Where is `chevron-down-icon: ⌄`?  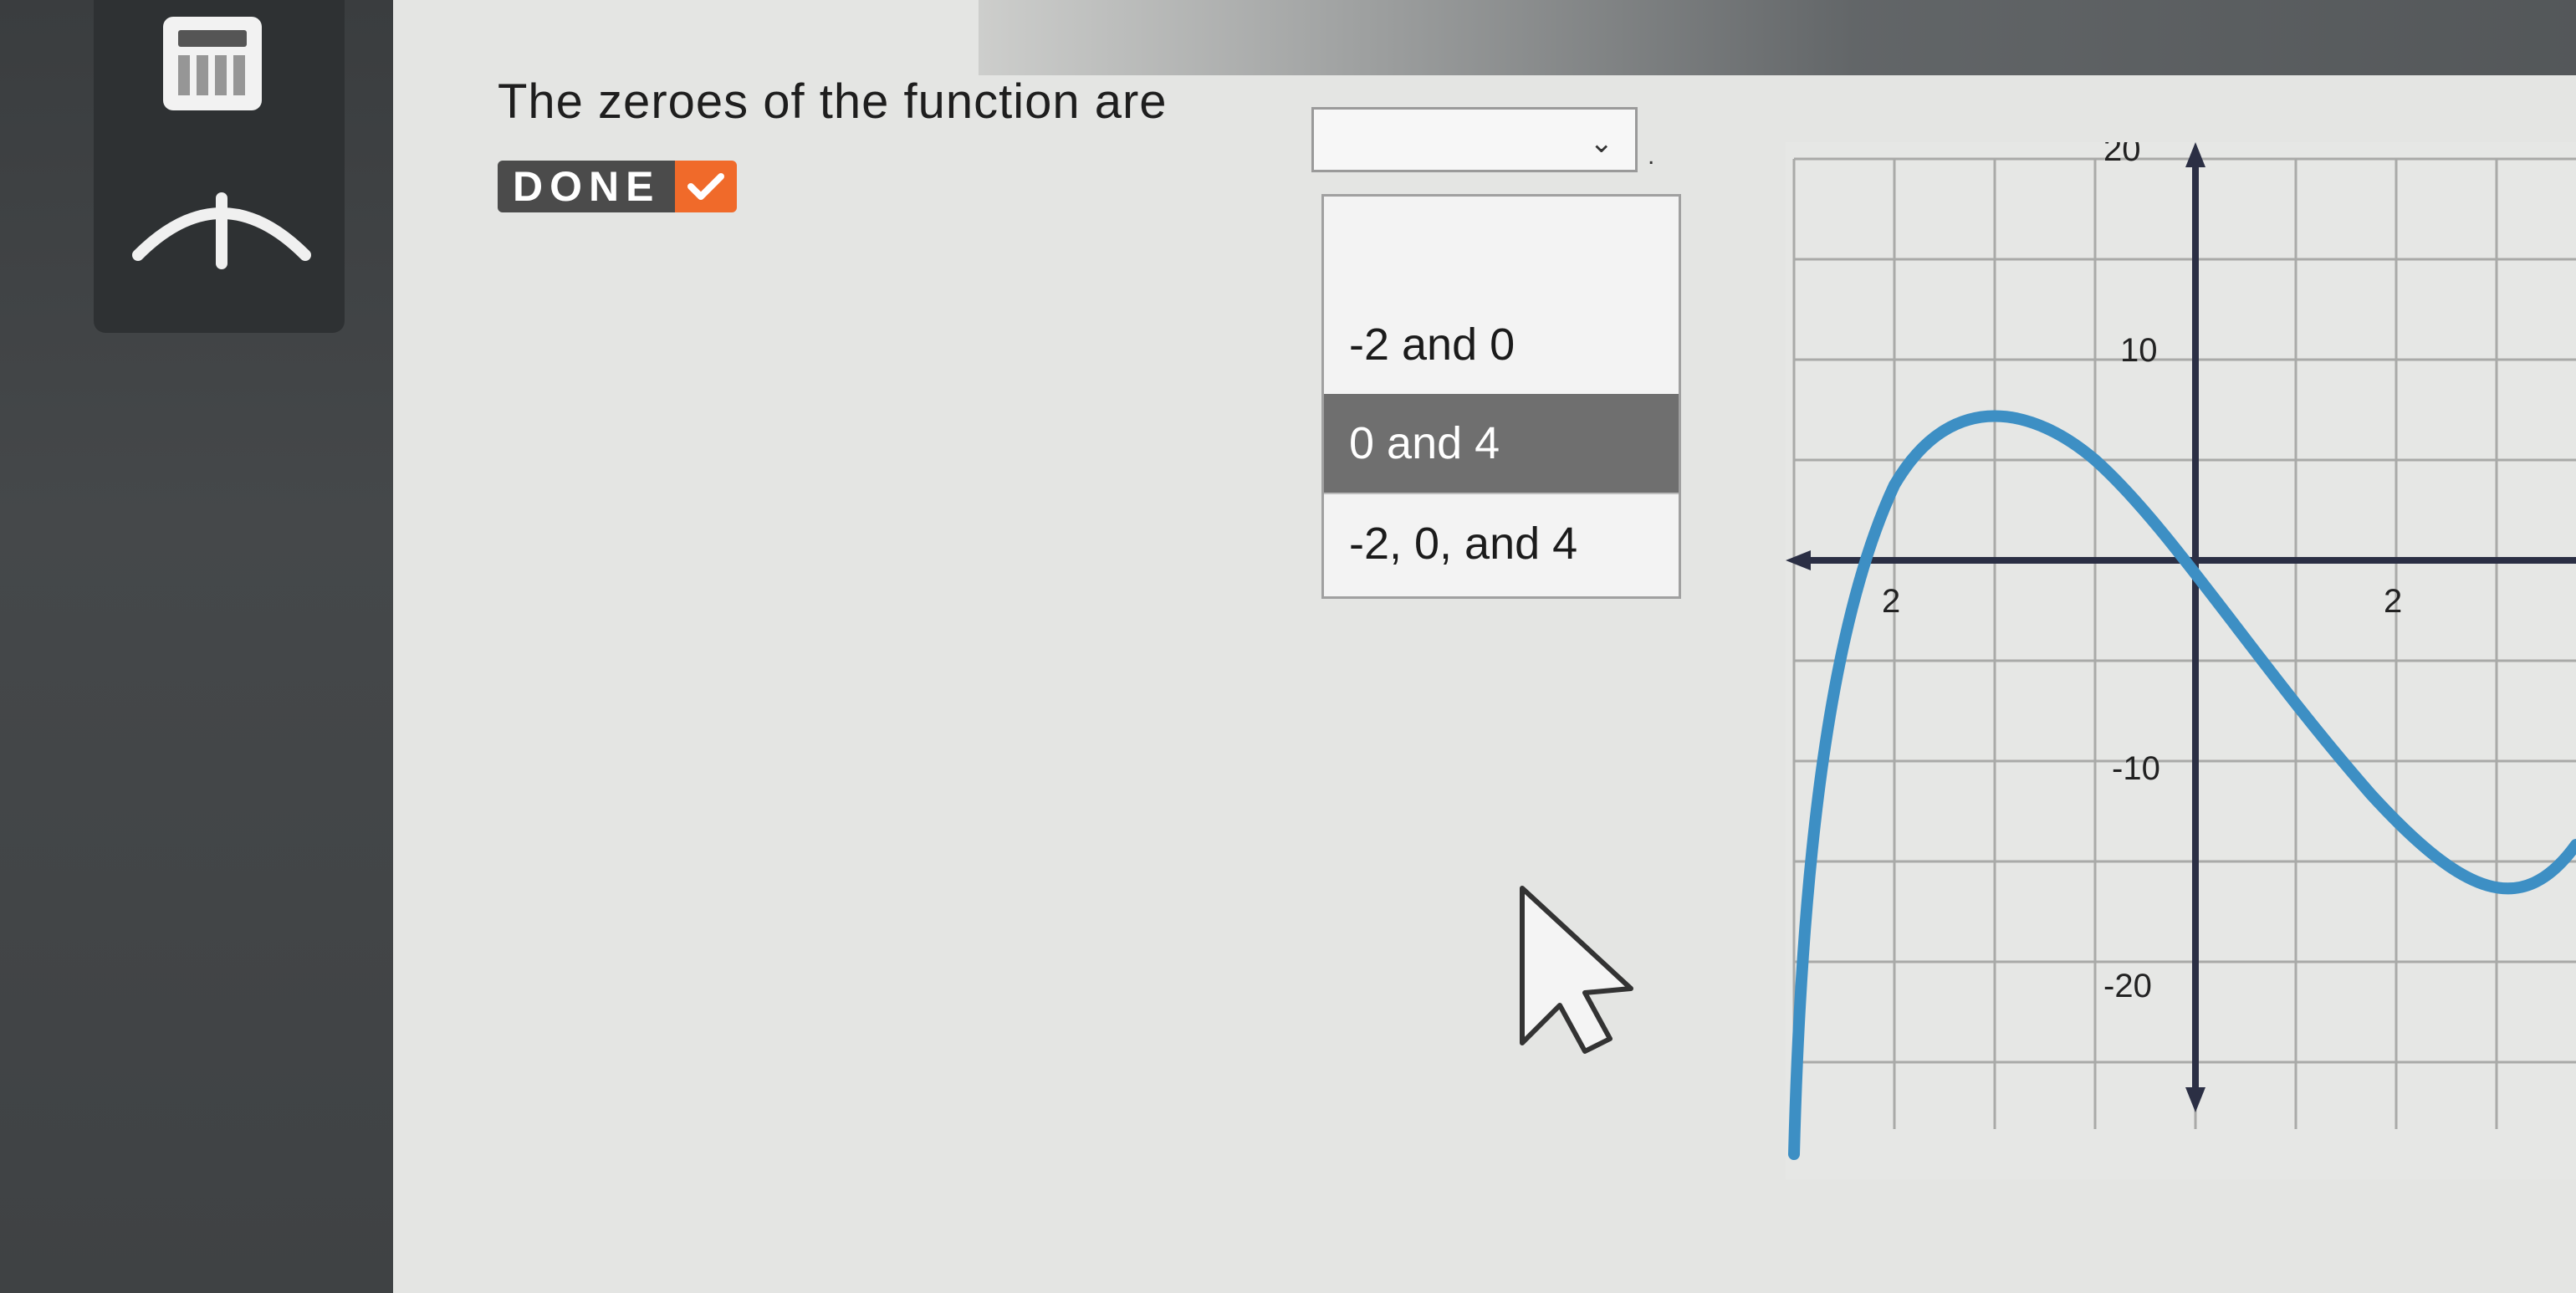 chevron-down-icon: ⌄ is located at coordinates (1601, 143).